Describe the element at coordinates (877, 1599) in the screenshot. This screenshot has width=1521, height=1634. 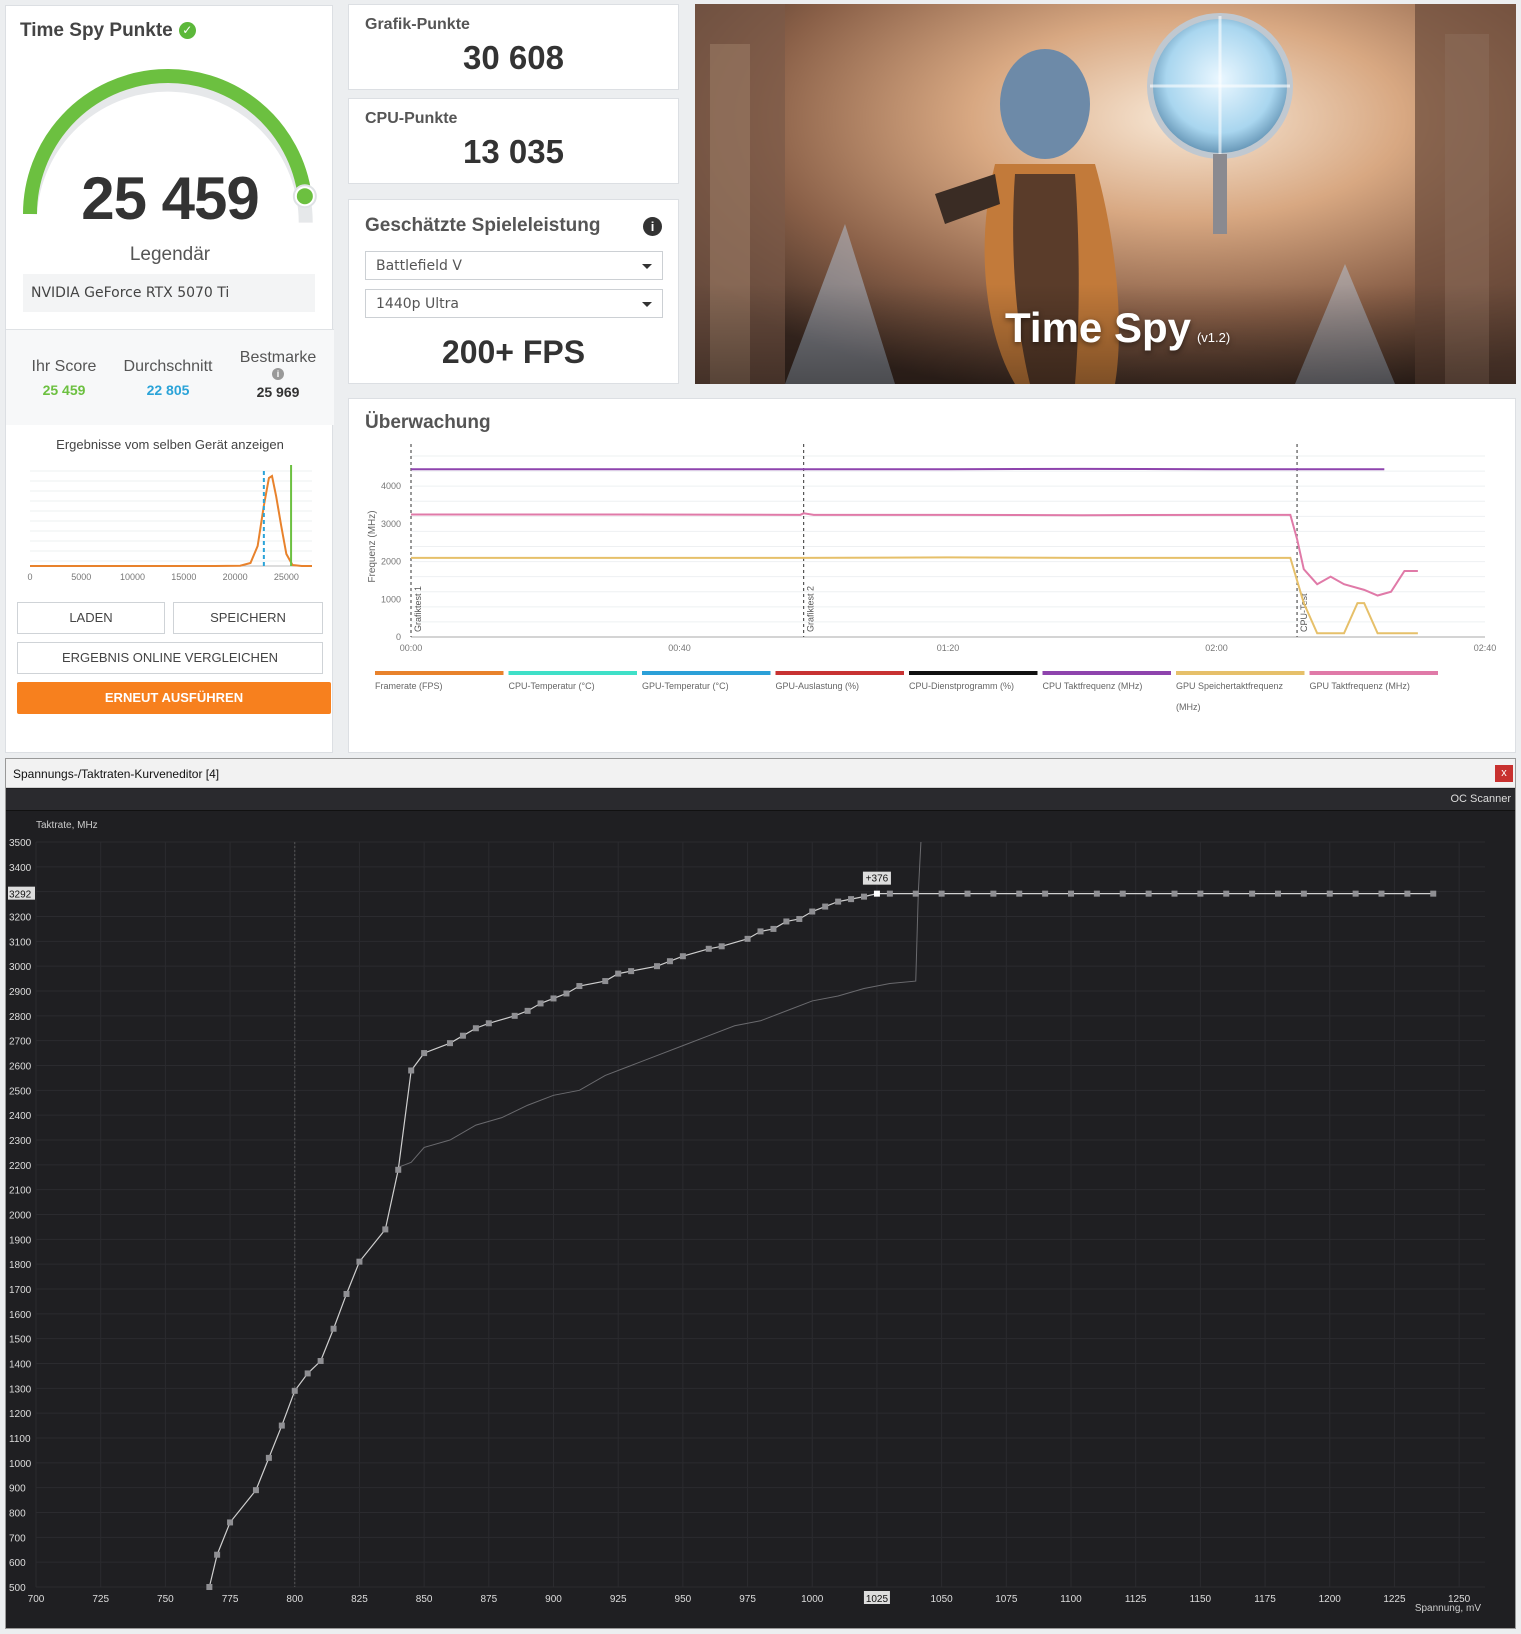
I see `x-tick-label: 1025` at that location.